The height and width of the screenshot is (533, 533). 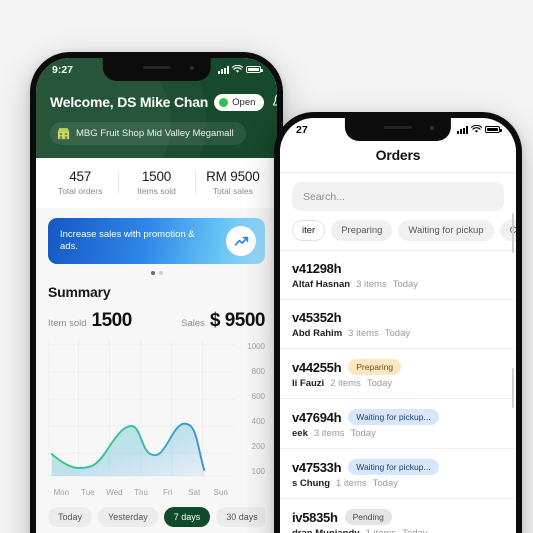 What do you see at coordinates (156, 191) in the screenshot?
I see `stat-label: Items sold` at bounding box center [156, 191].